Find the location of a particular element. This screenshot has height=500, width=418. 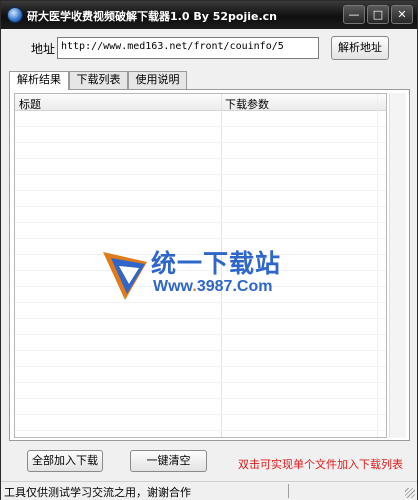

parse-address-button: 解析地址 is located at coordinates (360, 48).